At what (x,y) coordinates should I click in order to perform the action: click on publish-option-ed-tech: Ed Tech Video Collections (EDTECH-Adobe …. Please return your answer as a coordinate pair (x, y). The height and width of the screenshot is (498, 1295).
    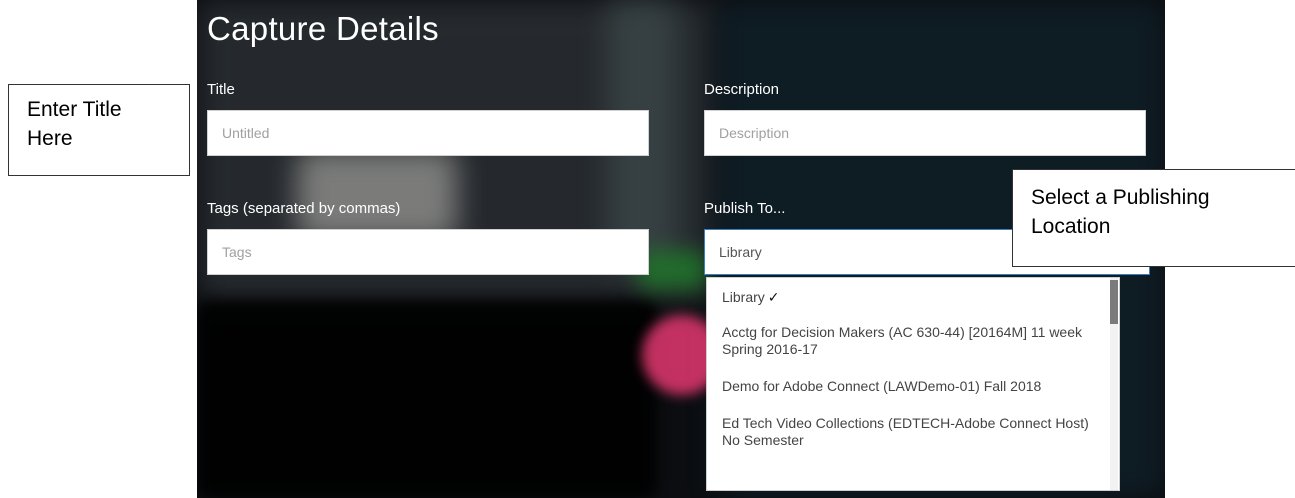
    Looking at the image, I should click on (908, 433).